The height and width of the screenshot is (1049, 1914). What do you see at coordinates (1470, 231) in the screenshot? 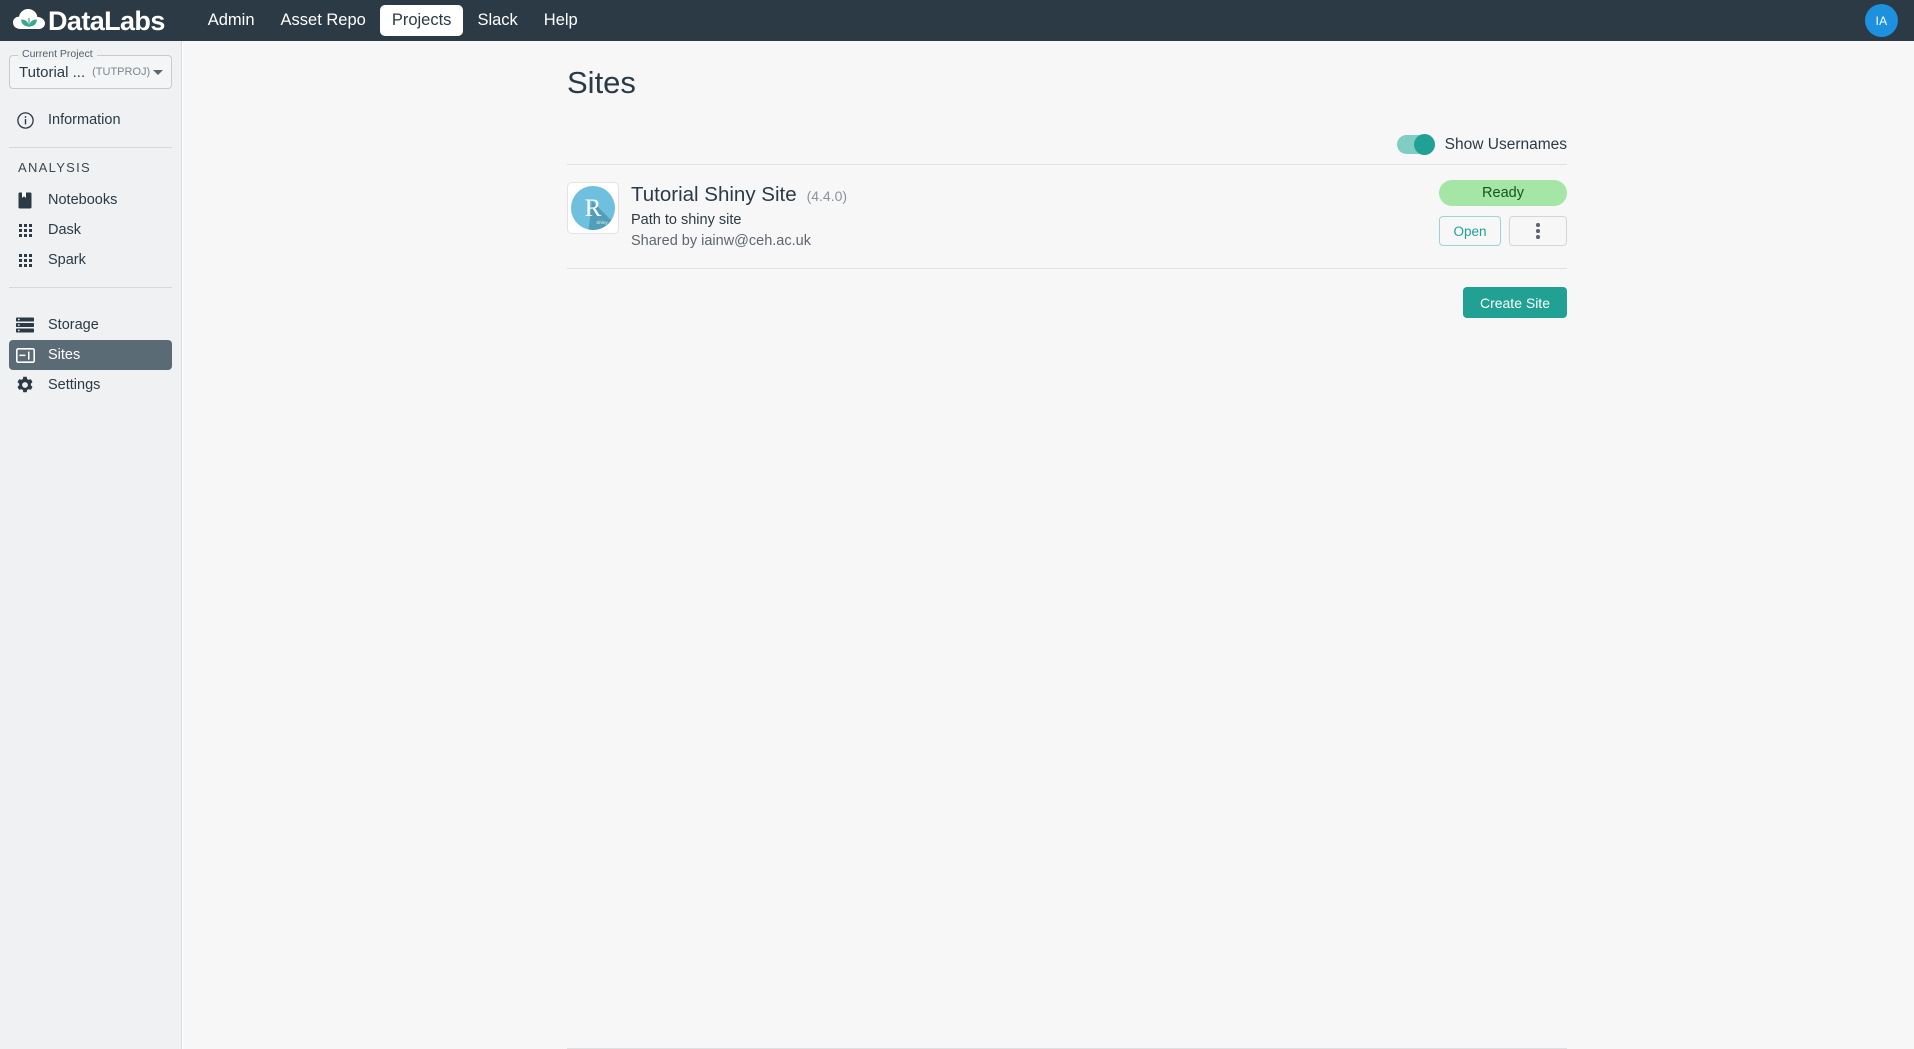
I see `open-site-button: Open` at bounding box center [1470, 231].